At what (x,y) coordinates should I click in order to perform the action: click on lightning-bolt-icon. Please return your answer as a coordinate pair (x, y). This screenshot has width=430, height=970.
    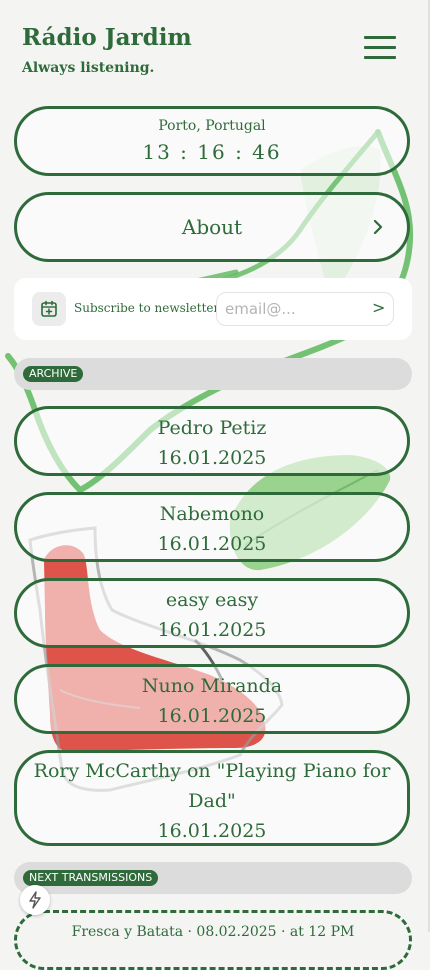
    Looking at the image, I should click on (35, 900).